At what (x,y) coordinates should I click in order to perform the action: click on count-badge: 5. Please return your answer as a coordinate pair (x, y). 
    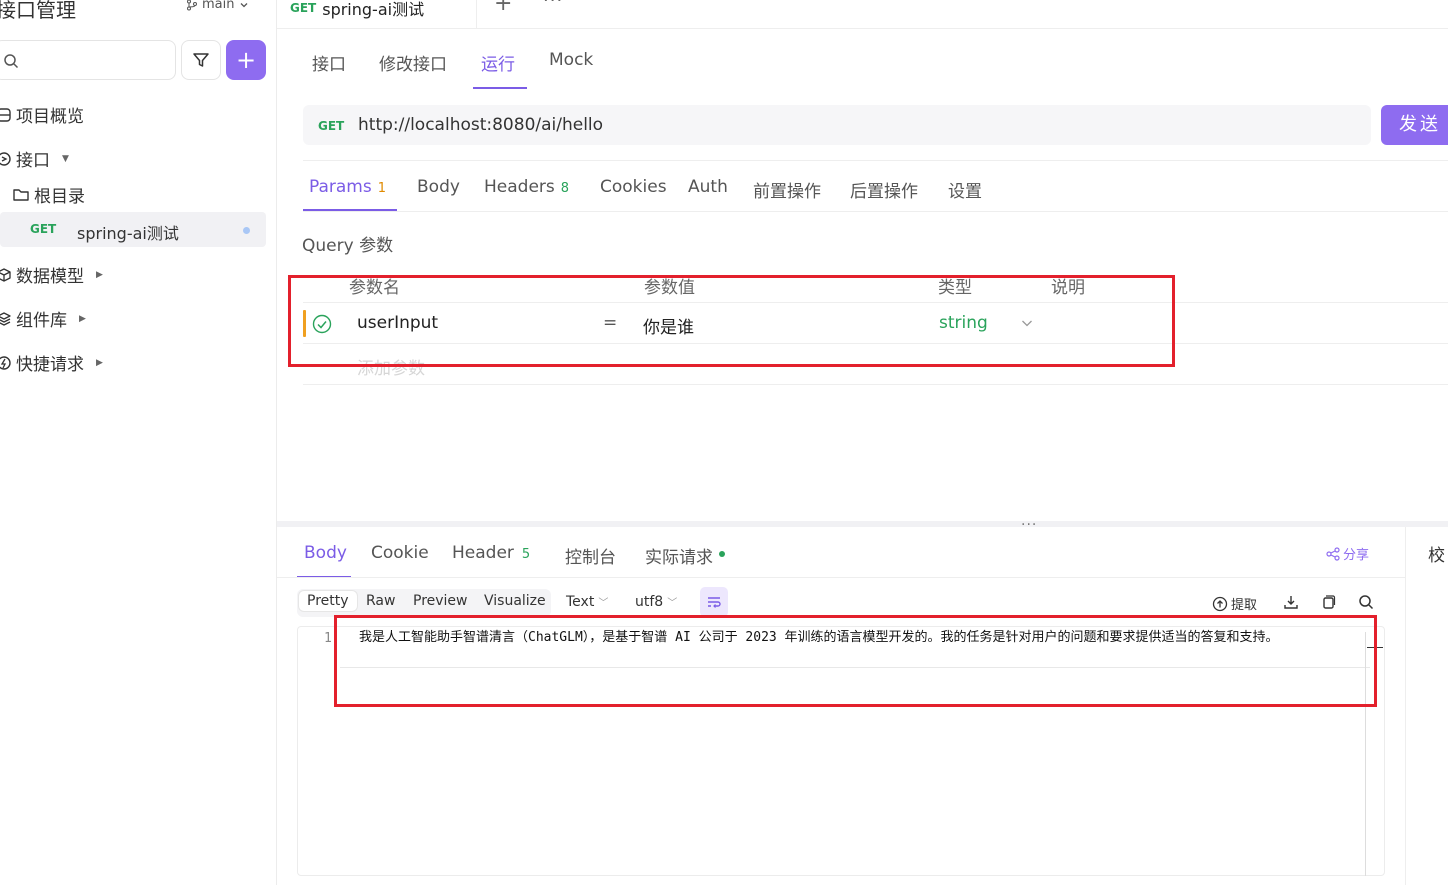
    Looking at the image, I should click on (526, 554).